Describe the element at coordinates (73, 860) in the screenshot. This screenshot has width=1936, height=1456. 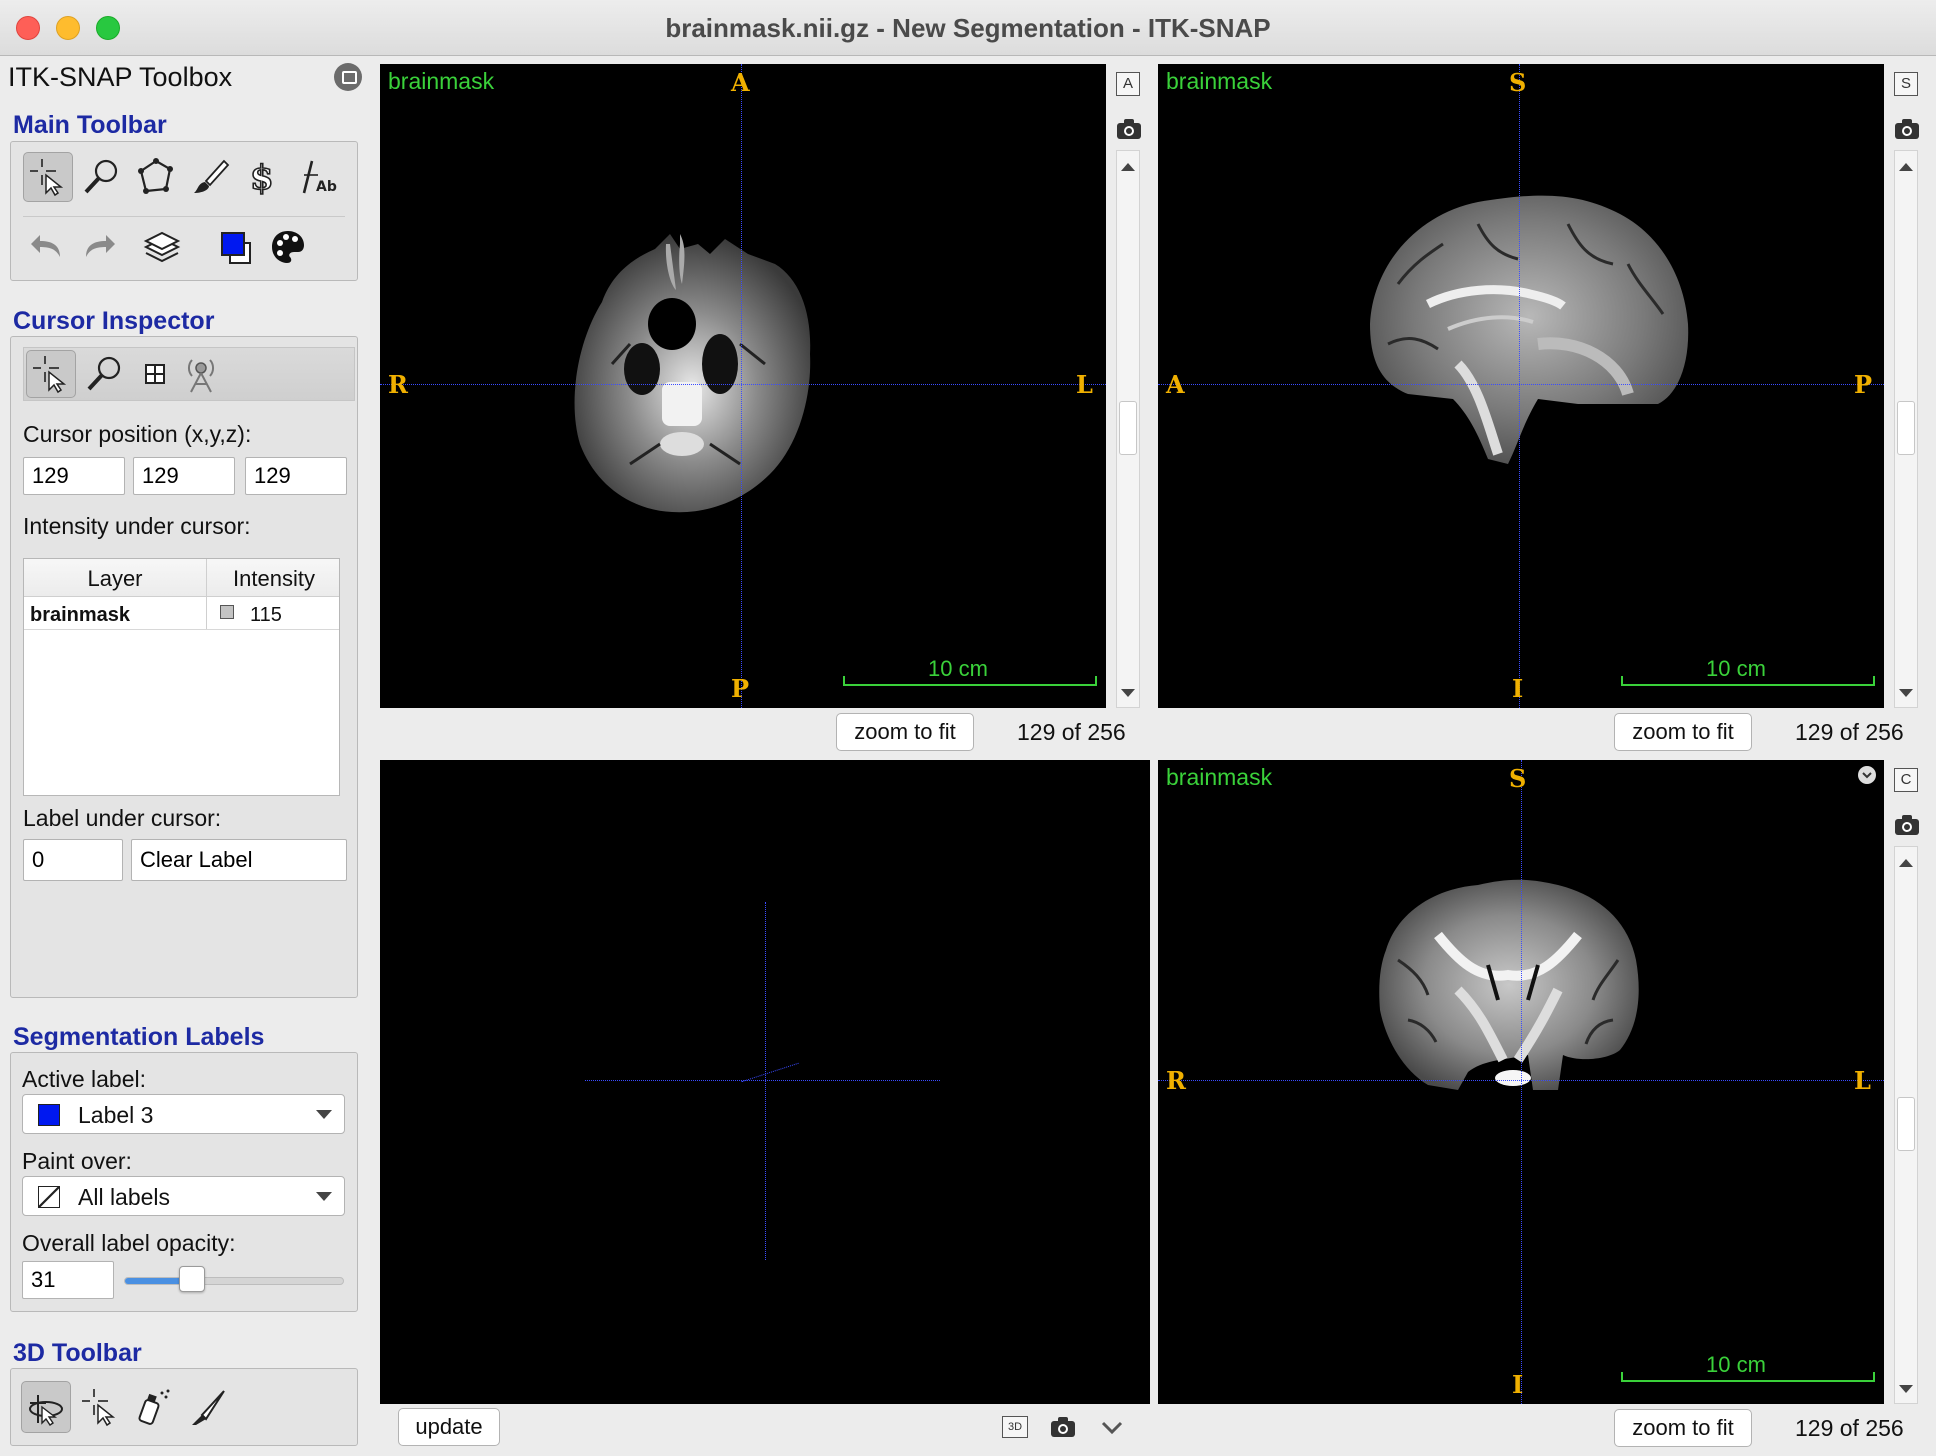
I see `label-value-field` at that location.